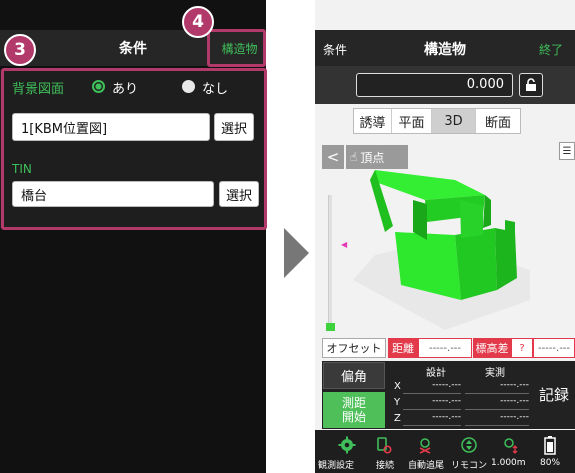 The image size is (575, 473). Describe the element at coordinates (397, 402) in the screenshot. I see `axis-y-label: Y` at that location.